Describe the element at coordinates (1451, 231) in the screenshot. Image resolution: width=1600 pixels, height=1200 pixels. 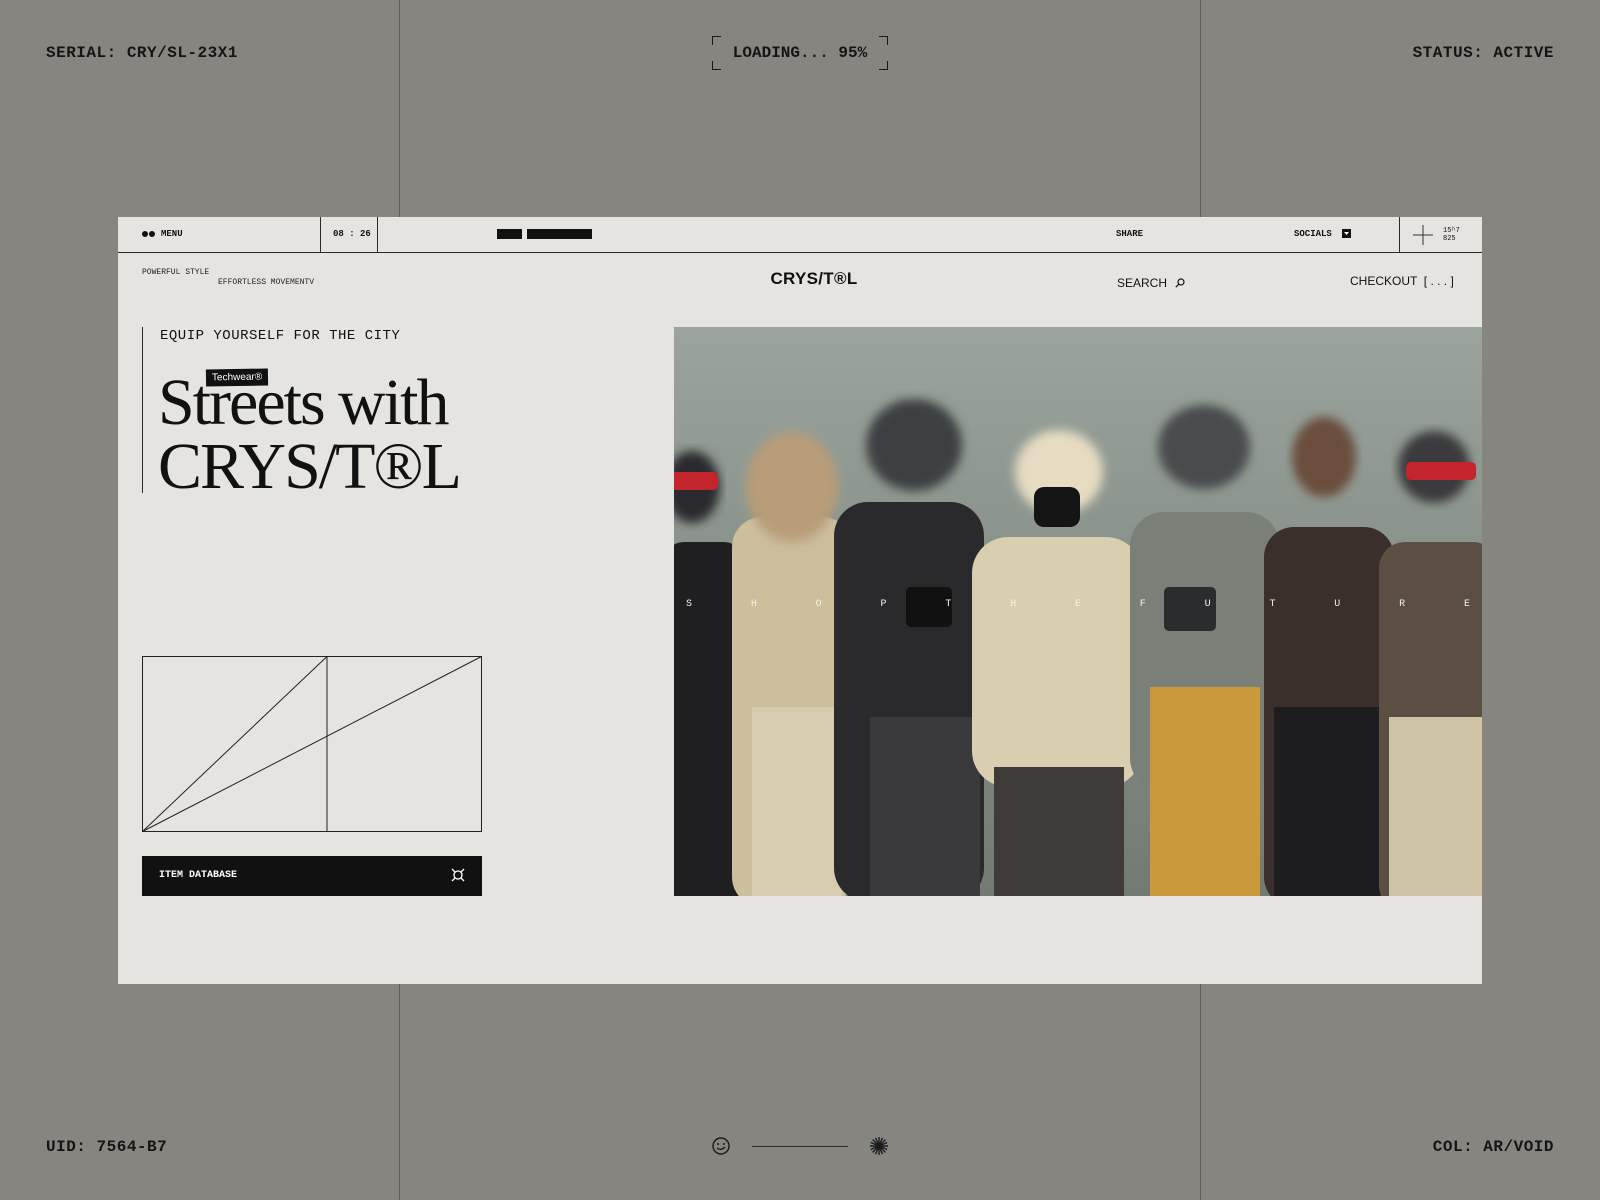
I see `coords-line-1: 15ʰ7` at that location.